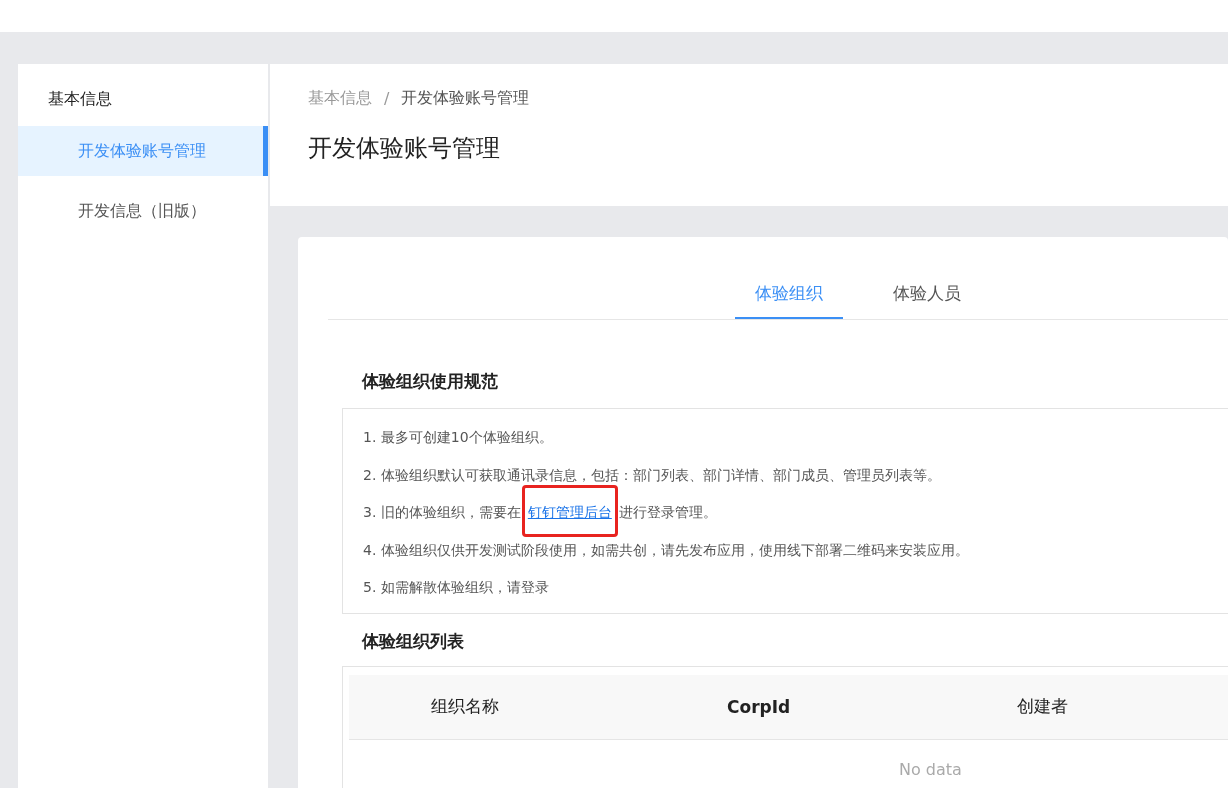  I want to click on sidebar-item: 开发信息（旧版）, so click(143, 211).